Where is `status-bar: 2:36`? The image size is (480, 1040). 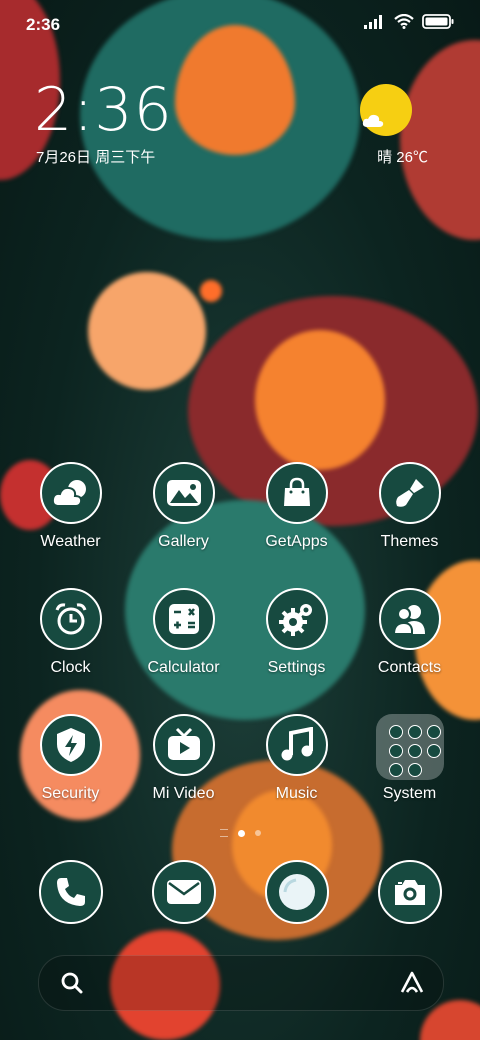 status-bar: 2:36 is located at coordinates (240, 25).